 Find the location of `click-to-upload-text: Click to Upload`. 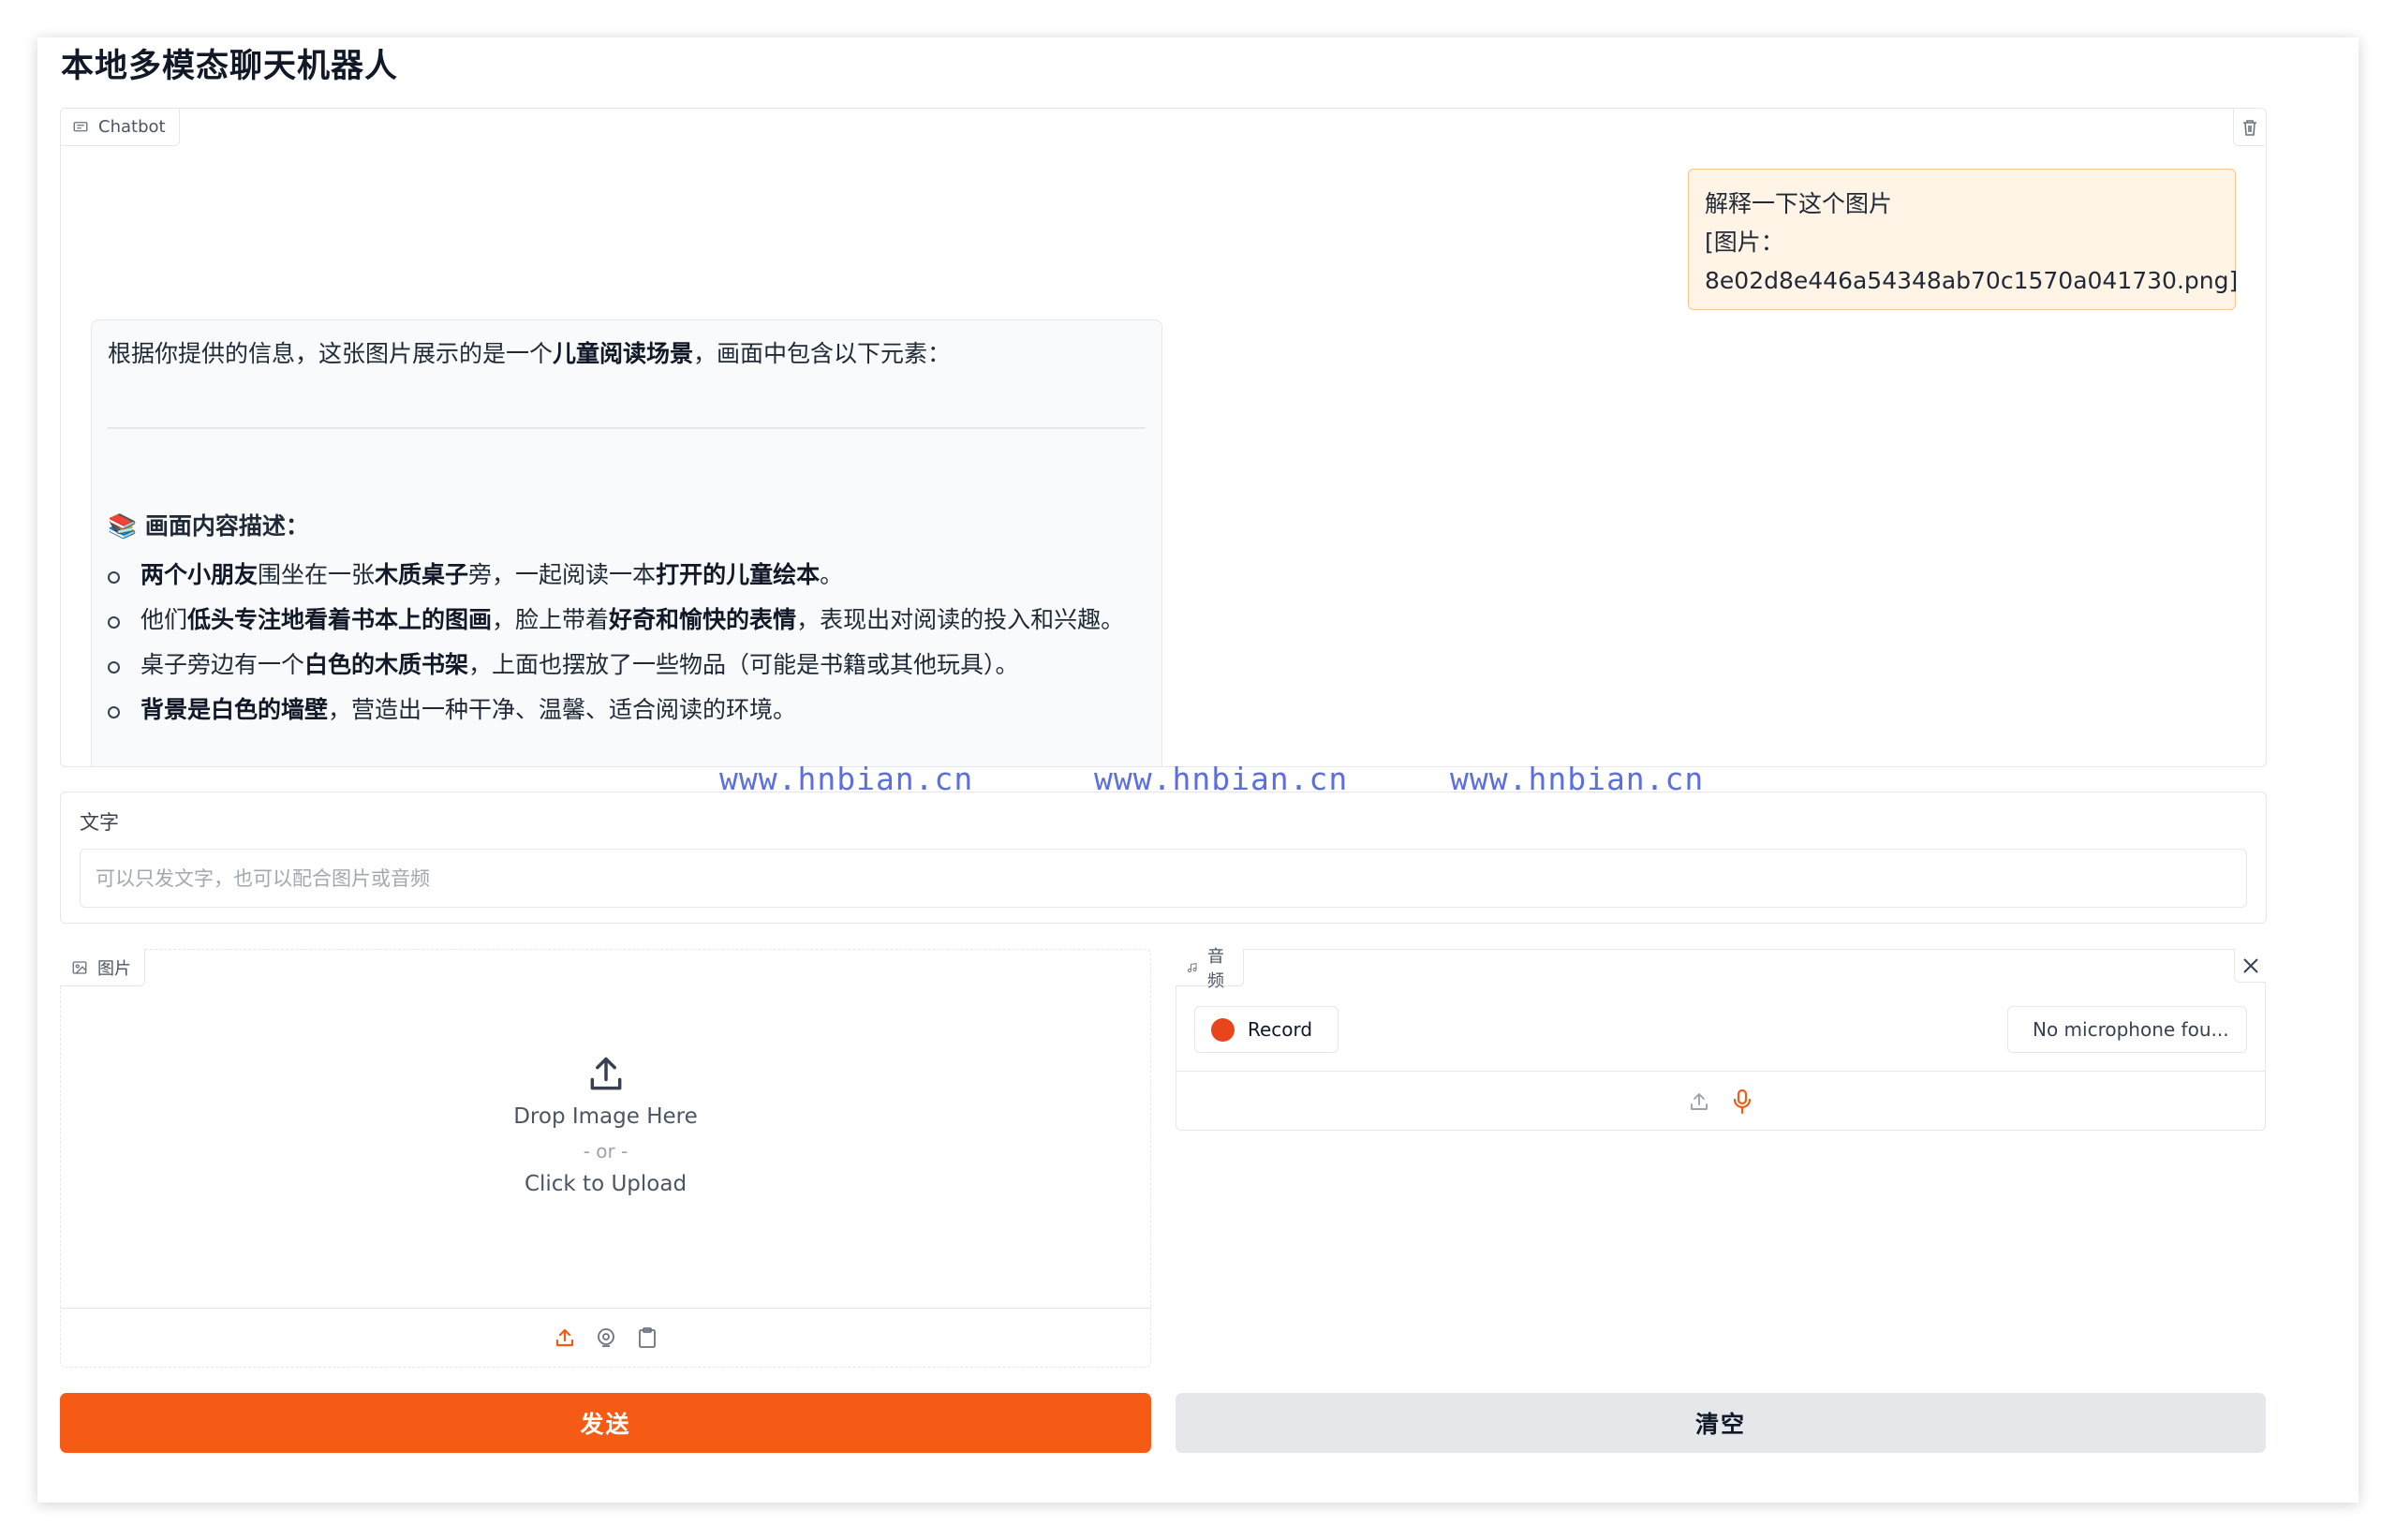

click-to-upload-text: Click to Upload is located at coordinates (606, 1184).